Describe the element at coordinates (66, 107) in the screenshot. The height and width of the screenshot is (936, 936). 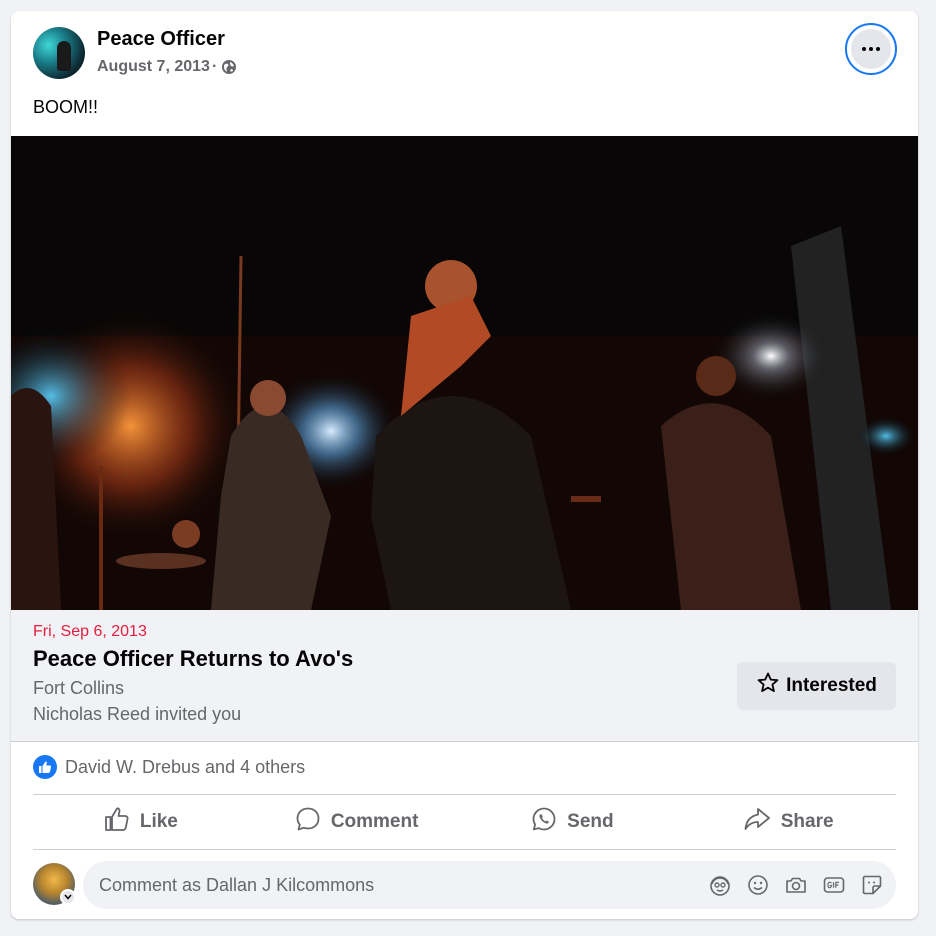
I see `post-text: BOOM!!` at that location.